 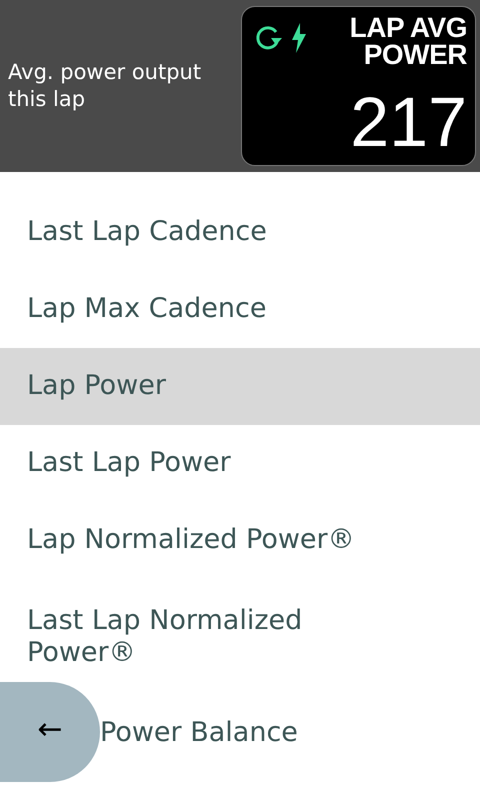 I want to click on list-item: Power Balance, so click(x=290, y=733).